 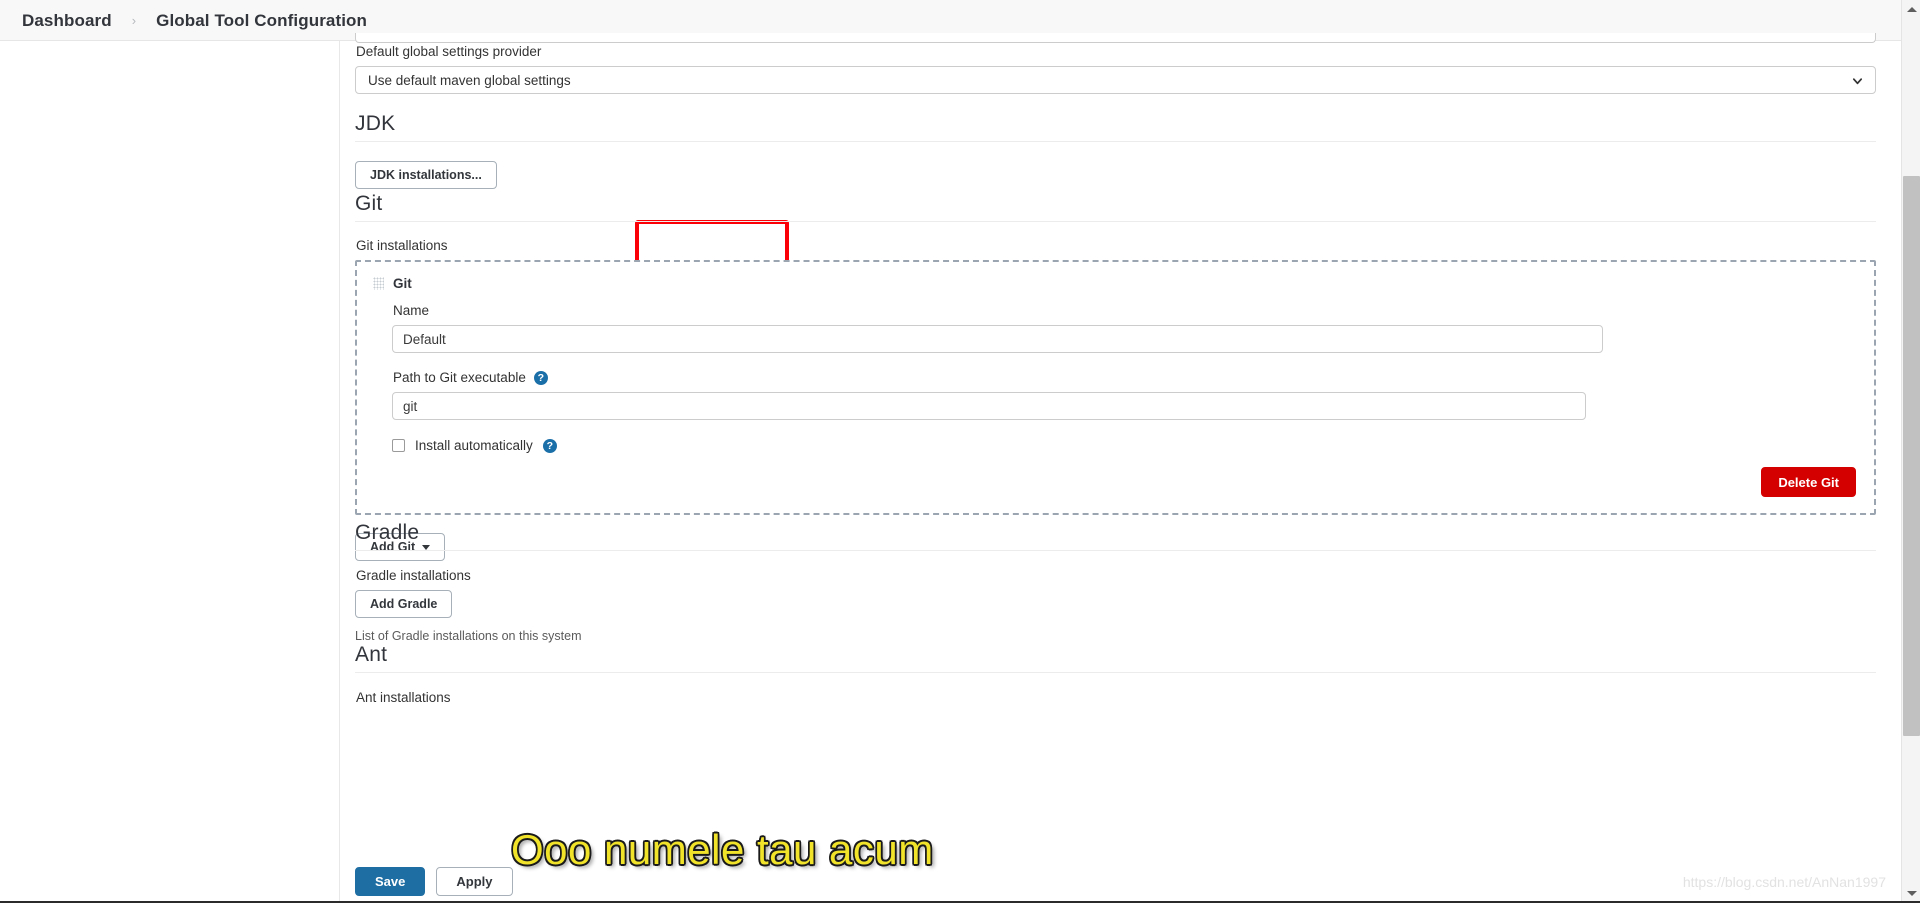 What do you see at coordinates (474, 445) in the screenshot?
I see `install-automatically-label: Install automatically` at bounding box center [474, 445].